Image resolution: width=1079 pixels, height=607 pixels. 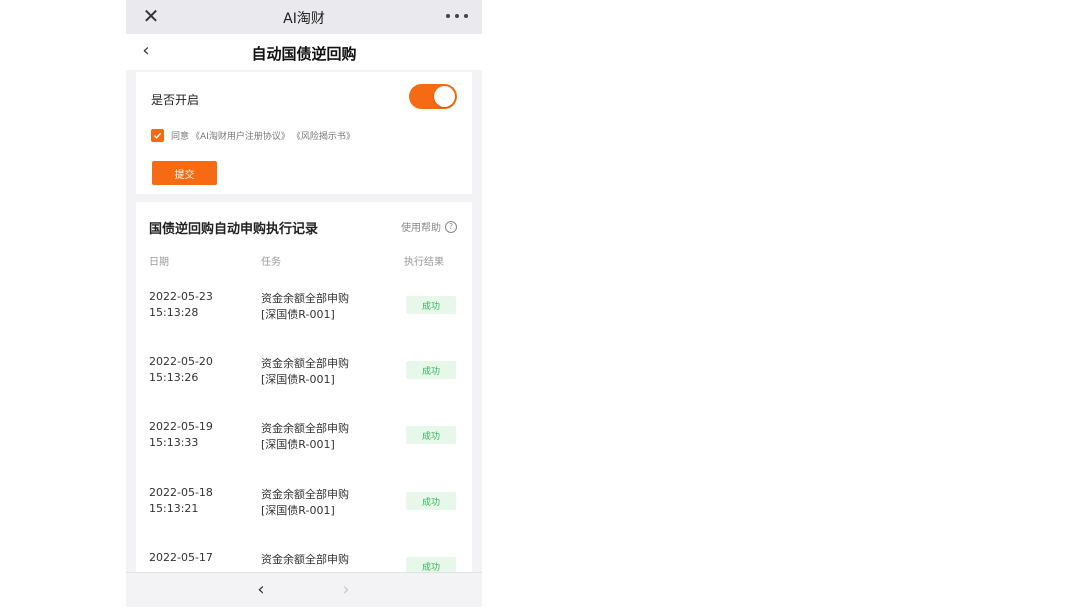 What do you see at coordinates (240, 135) in the screenshot?
I see `agreement-link-registration: 《AI淘财用户注册协议》` at bounding box center [240, 135].